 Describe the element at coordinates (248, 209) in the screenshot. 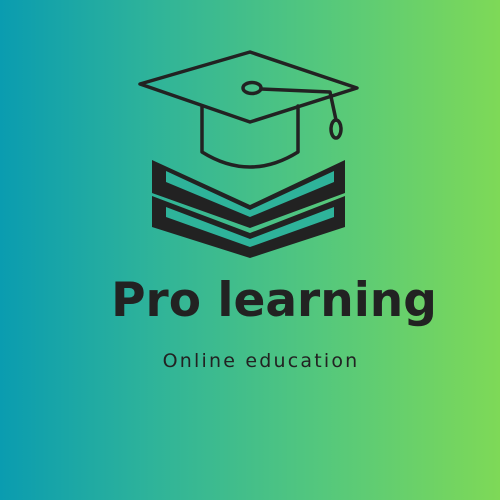

I see `books-stack-icon` at that location.